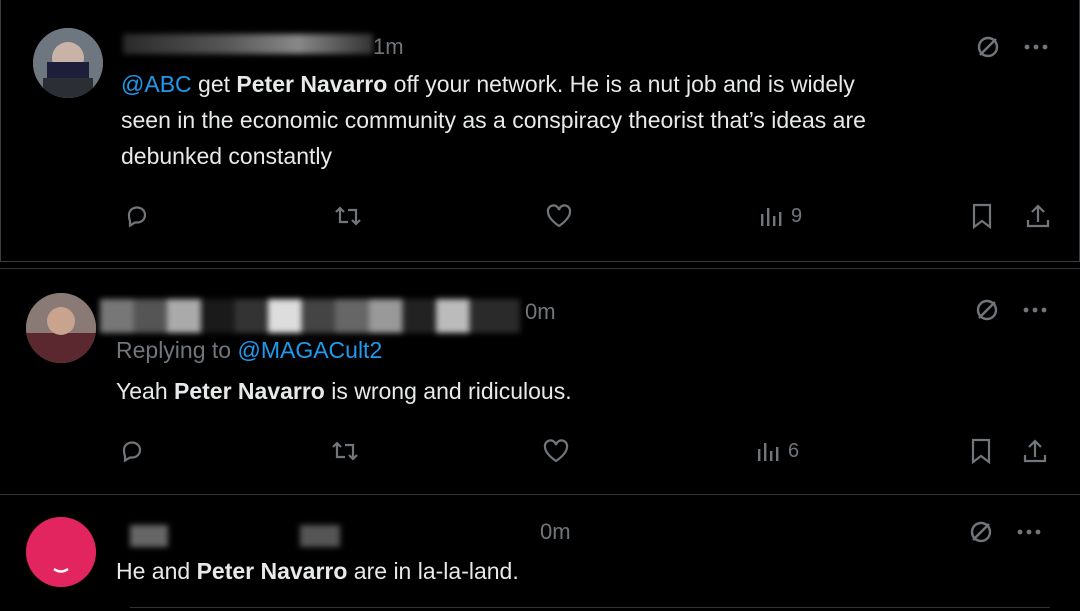 This screenshot has height=611, width=1080. I want to click on views-button: 6, so click(777, 451).